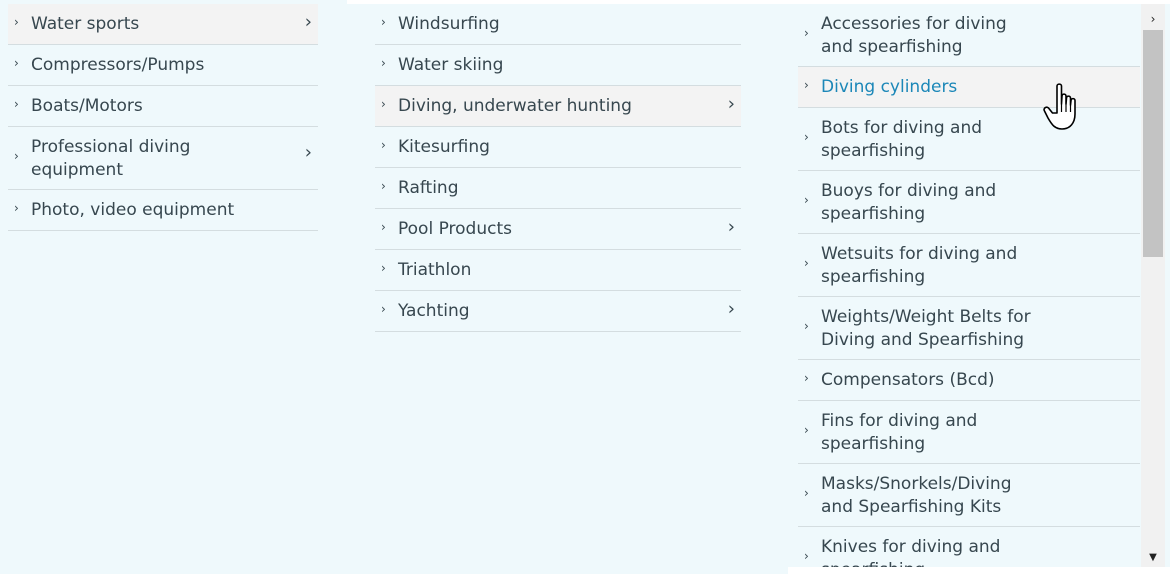  I want to click on menu-item-professional-diving-equipment: › Professional diving equipment ›, so click(163, 158).